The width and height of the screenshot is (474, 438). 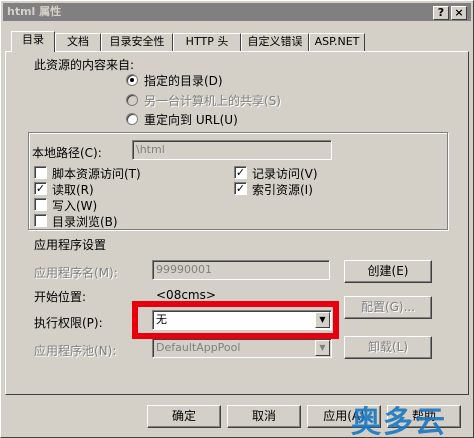 I want to click on create-button: 创建(E), so click(x=388, y=271).